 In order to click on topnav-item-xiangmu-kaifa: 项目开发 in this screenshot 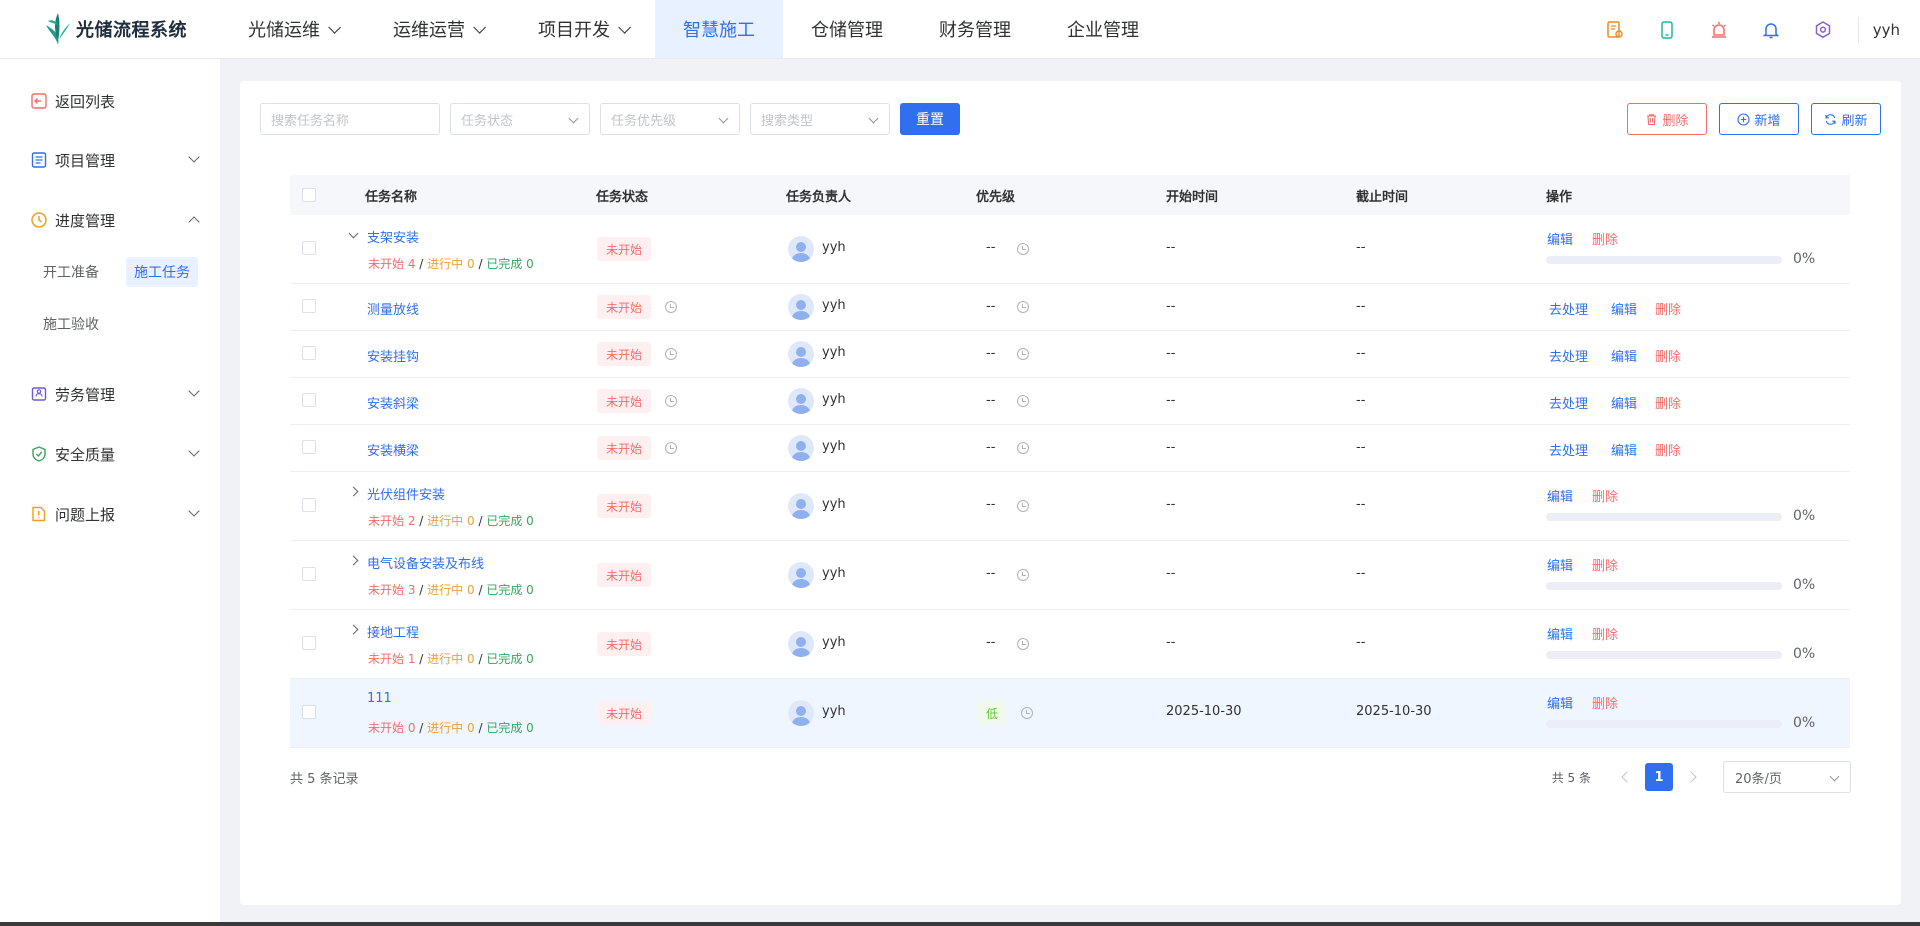, I will do `click(582, 29)`.